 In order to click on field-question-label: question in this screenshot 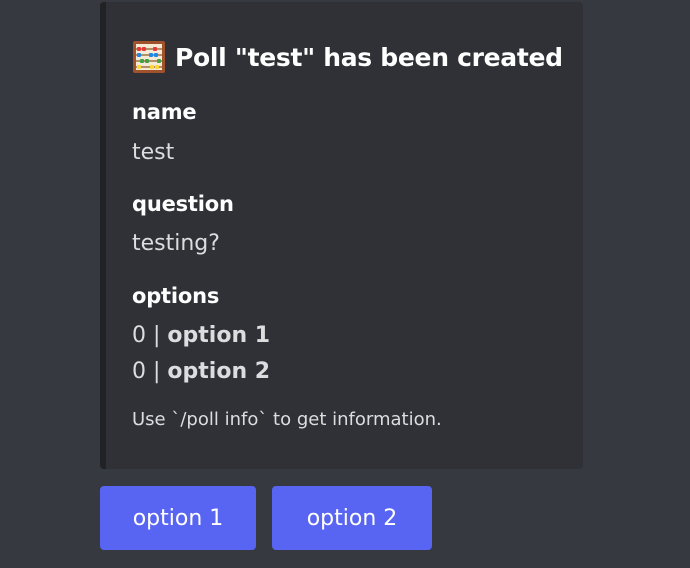, I will do `click(183, 204)`.